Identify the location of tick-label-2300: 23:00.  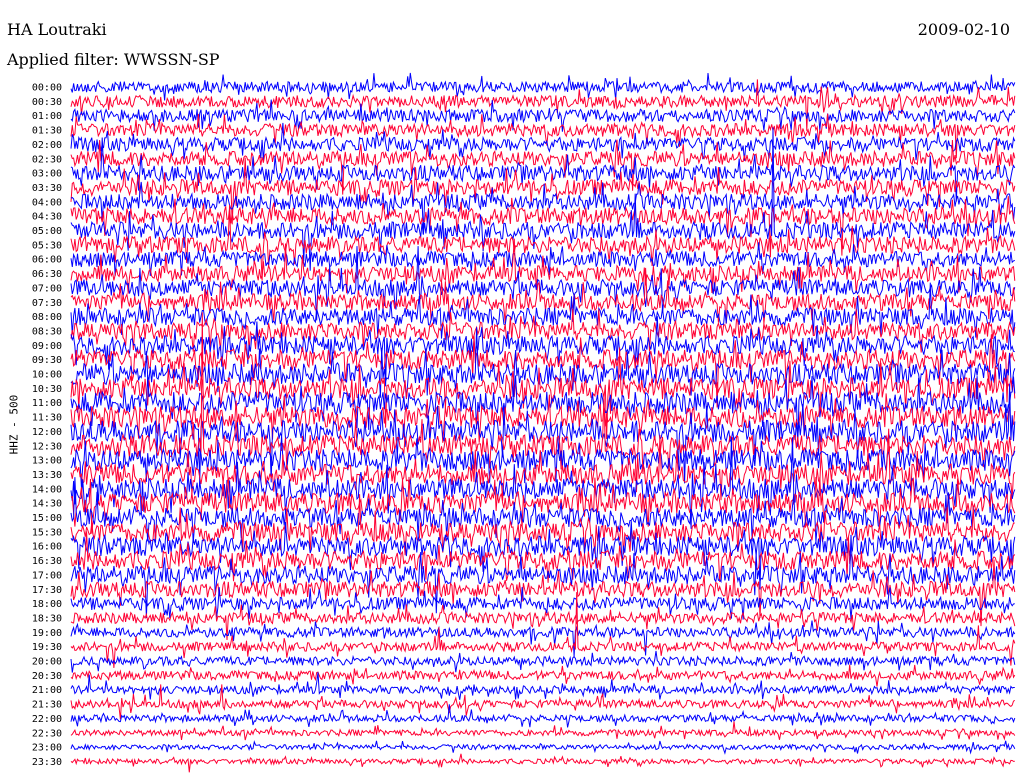
(47, 748).